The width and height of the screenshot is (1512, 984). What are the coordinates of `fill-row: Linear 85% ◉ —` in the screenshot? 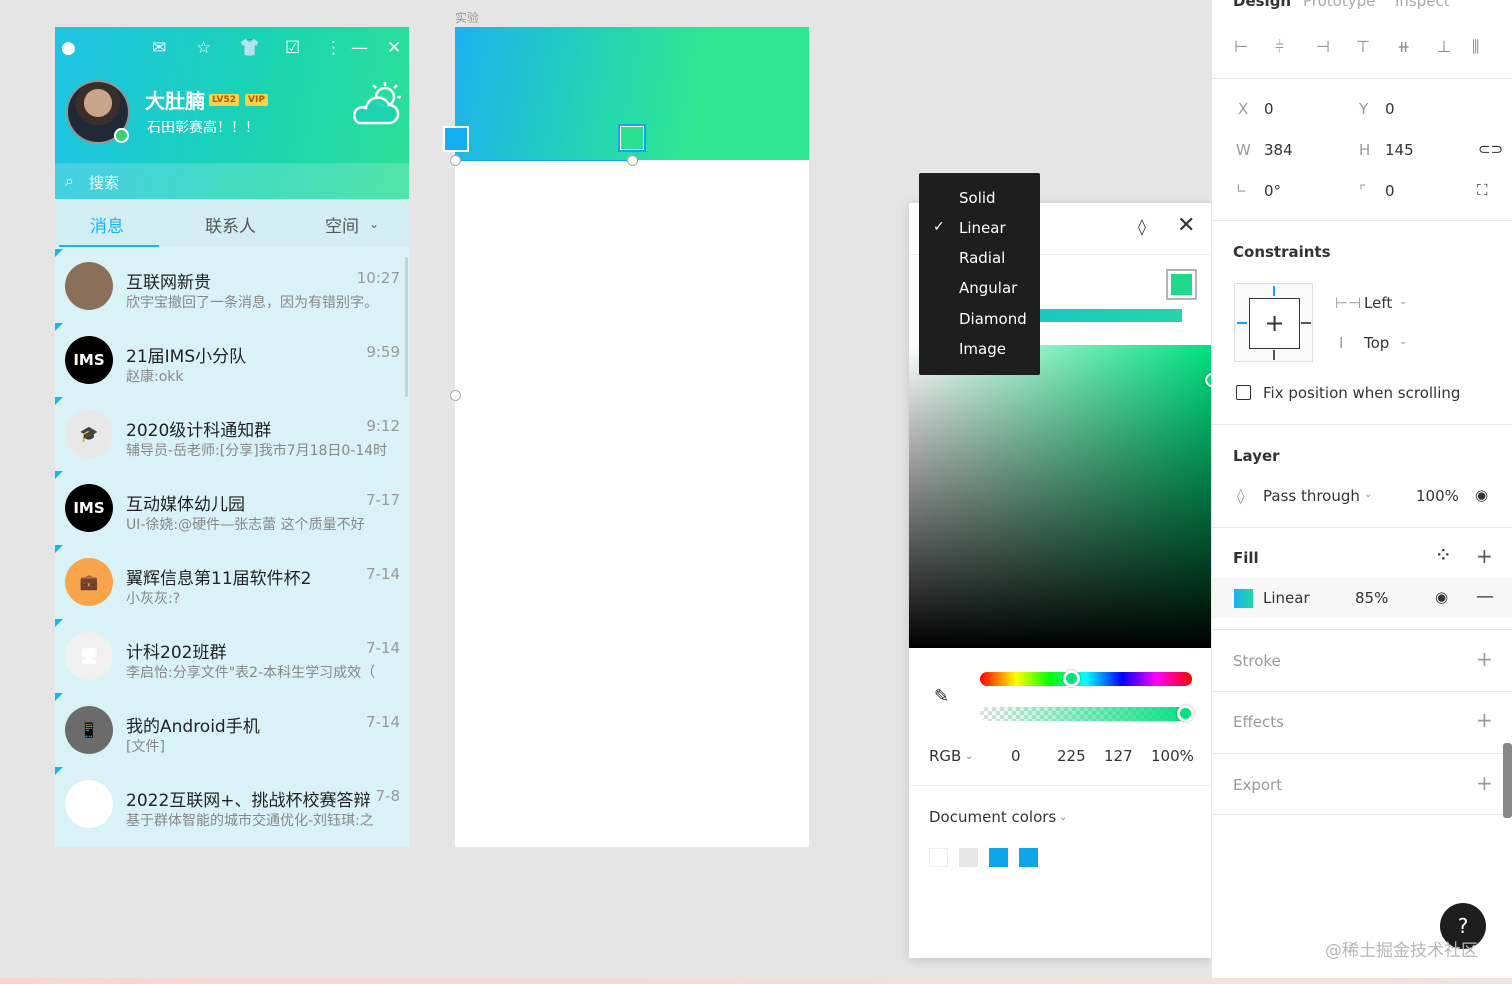 It's located at (1362, 598).